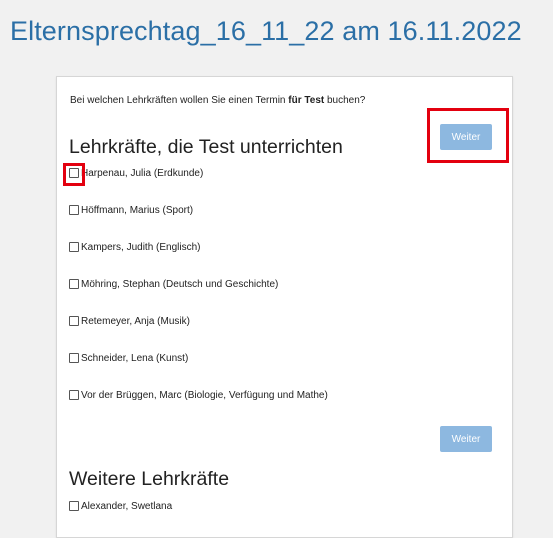  I want to click on teacher-label: Kampers, Judith (Englisch), so click(141, 247).